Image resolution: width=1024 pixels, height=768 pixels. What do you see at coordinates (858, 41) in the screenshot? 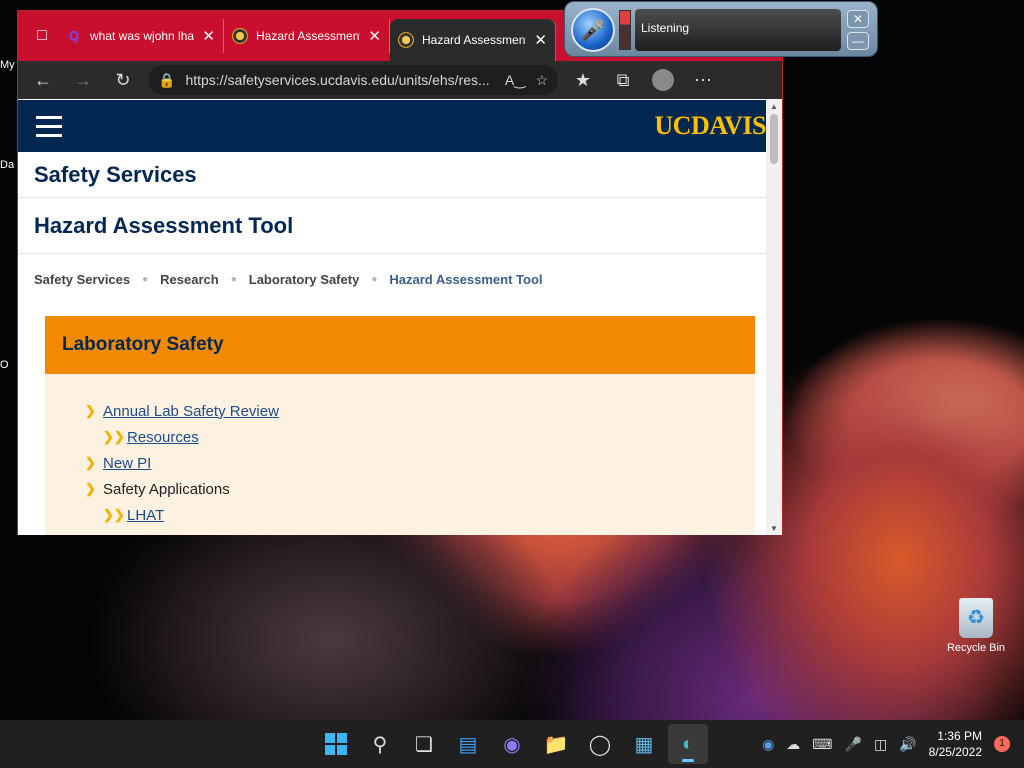
I see `minimize-icon: —` at bounding box center [858, 41].